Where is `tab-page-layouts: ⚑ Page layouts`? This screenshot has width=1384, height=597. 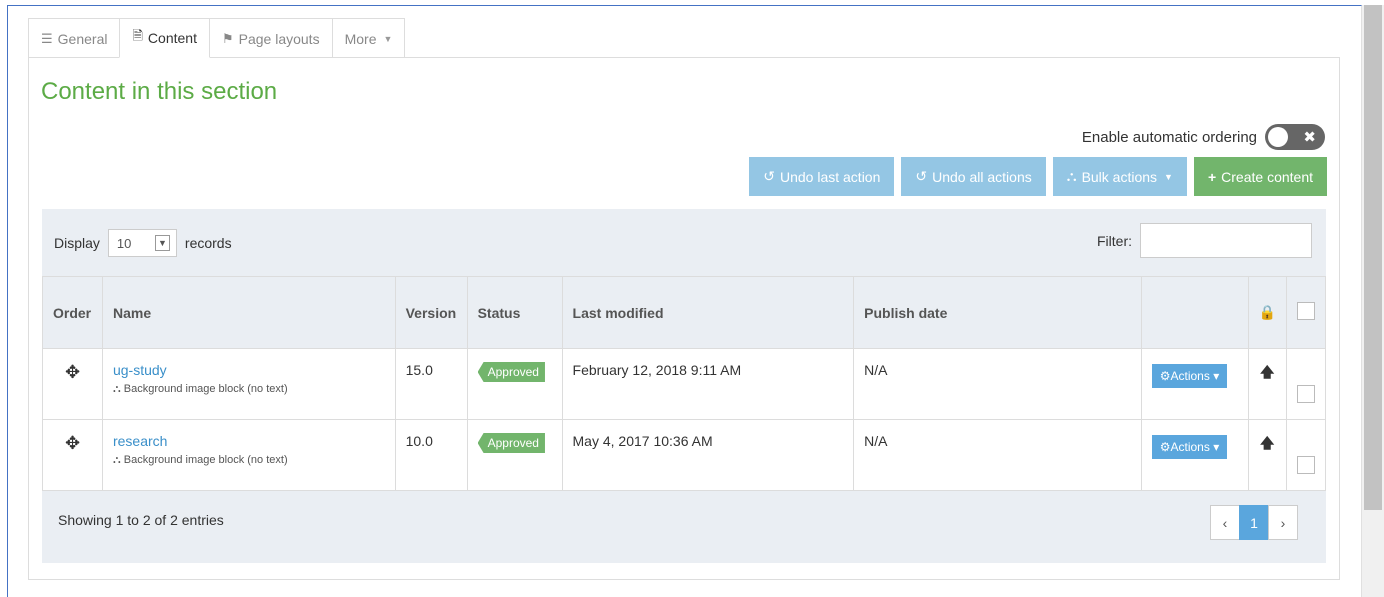 tab-page-layouts: ⚑ Page layouts is located at coordinates (270, 38).